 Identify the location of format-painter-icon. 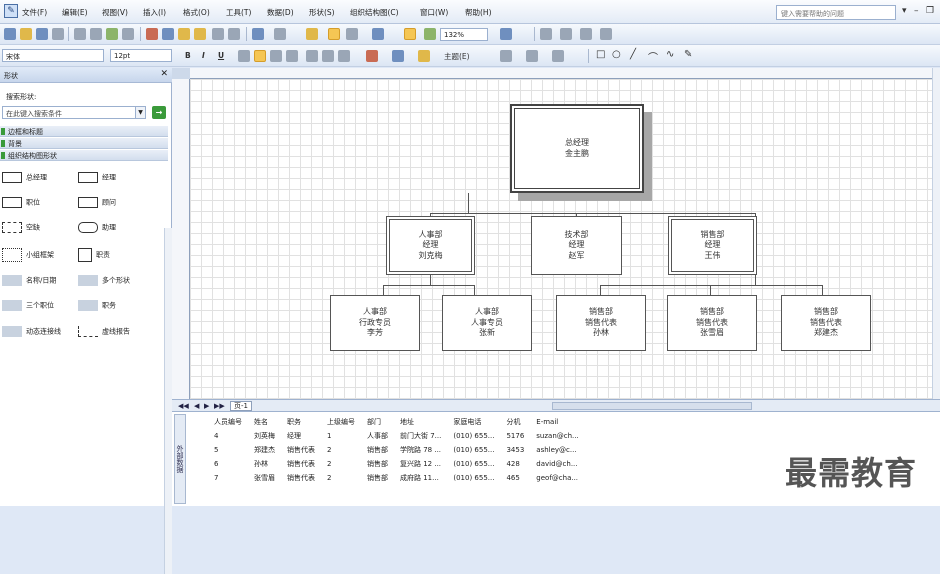
(200, 34).